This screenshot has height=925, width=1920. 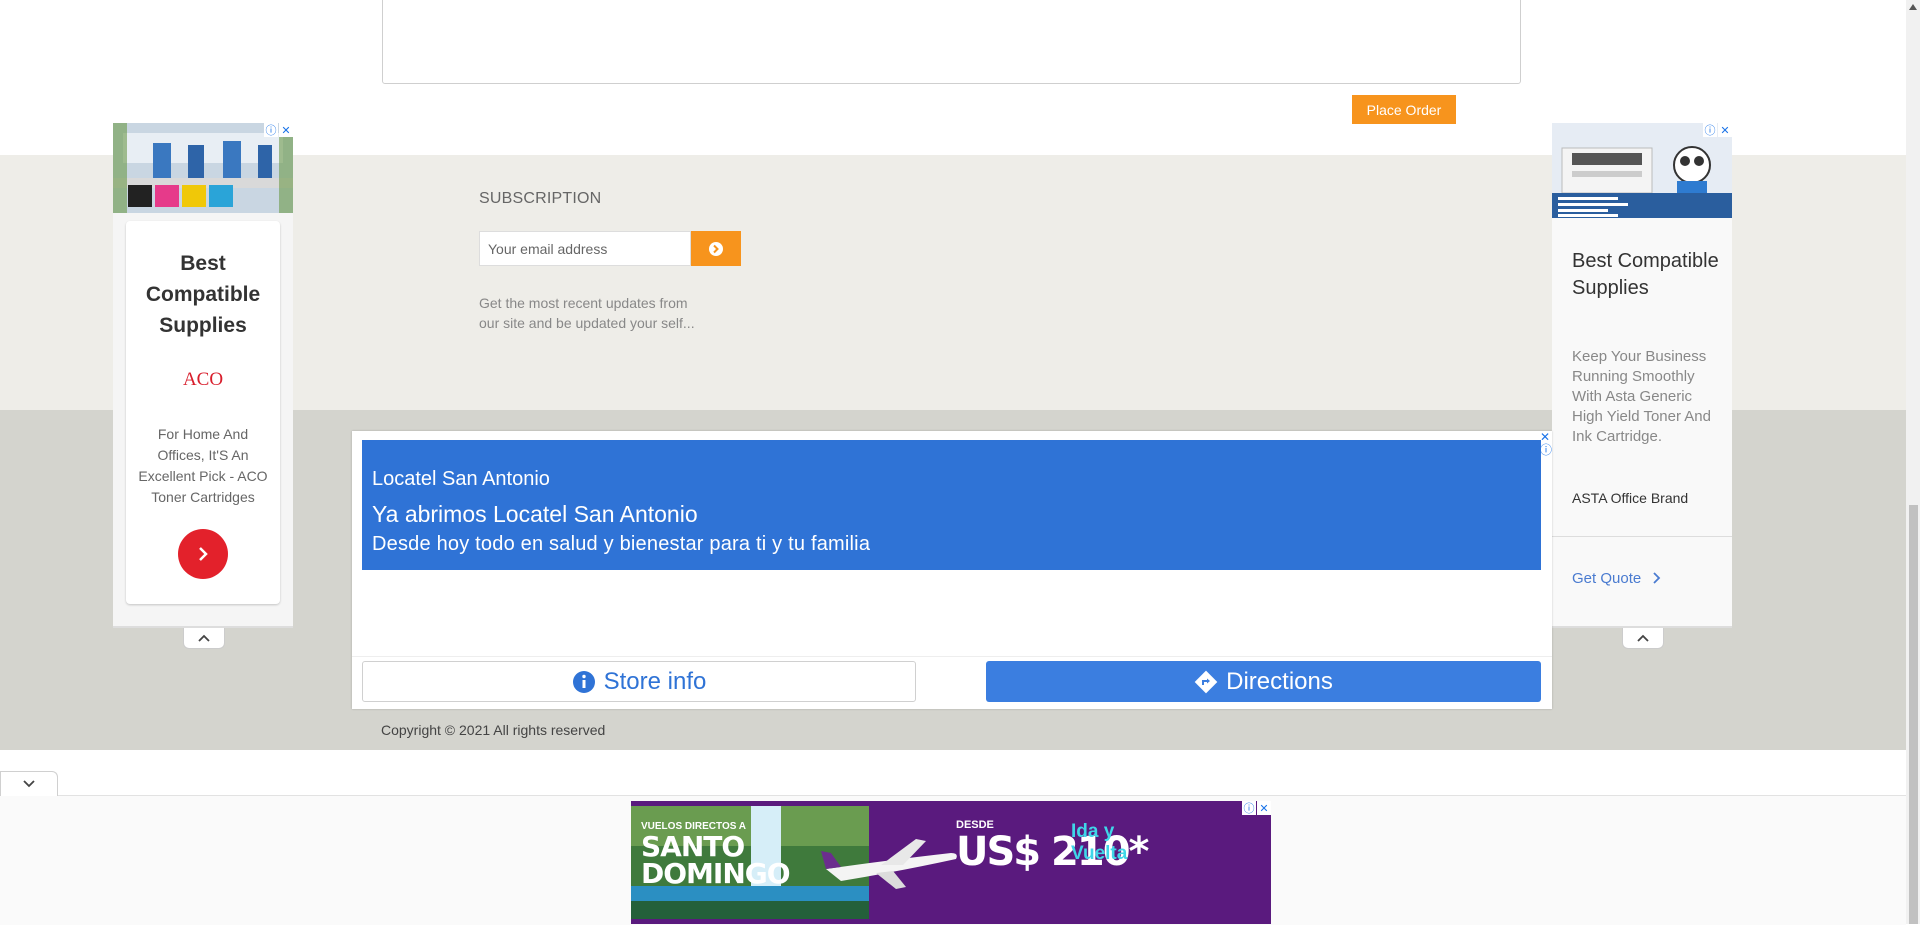 What do you see at coordinates (583, 681) in the screenshot?
I see `info-icon` at bounding box center [583, 681].